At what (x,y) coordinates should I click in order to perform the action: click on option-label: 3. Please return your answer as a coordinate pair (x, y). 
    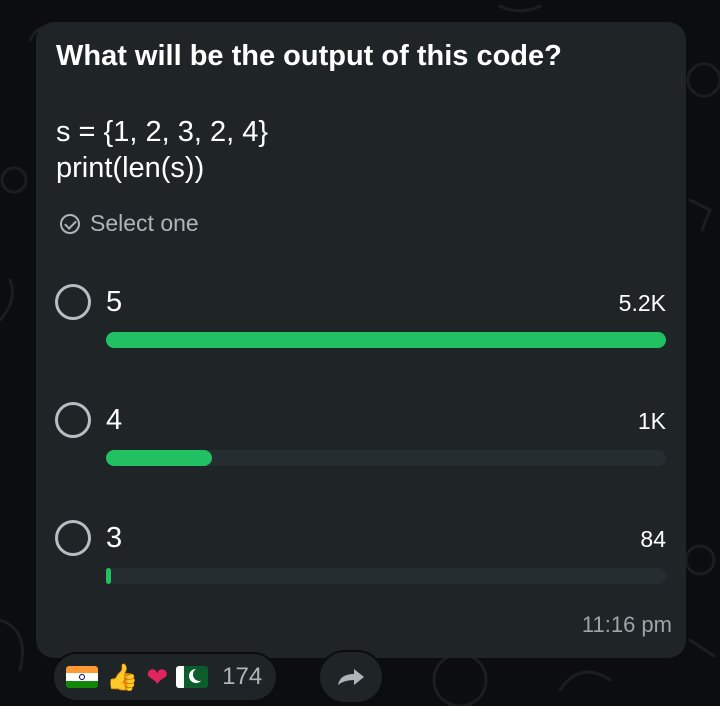
    Looking at the image, I should click on (114, 538).